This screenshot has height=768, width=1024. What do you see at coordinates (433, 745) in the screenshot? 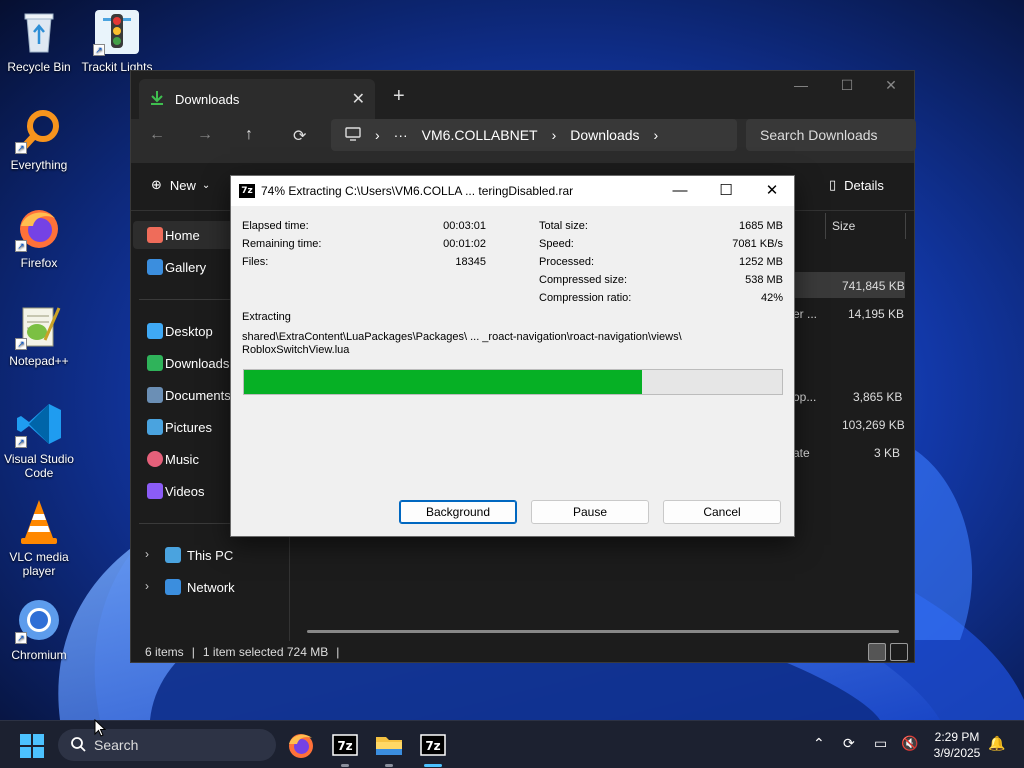
I see `taskbar-7zip-active-icon: 7z` at bounding box center [433, 745].